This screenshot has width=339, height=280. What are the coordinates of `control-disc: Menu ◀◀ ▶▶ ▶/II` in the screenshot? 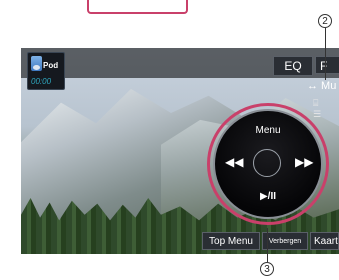 It's located at (268, 164).